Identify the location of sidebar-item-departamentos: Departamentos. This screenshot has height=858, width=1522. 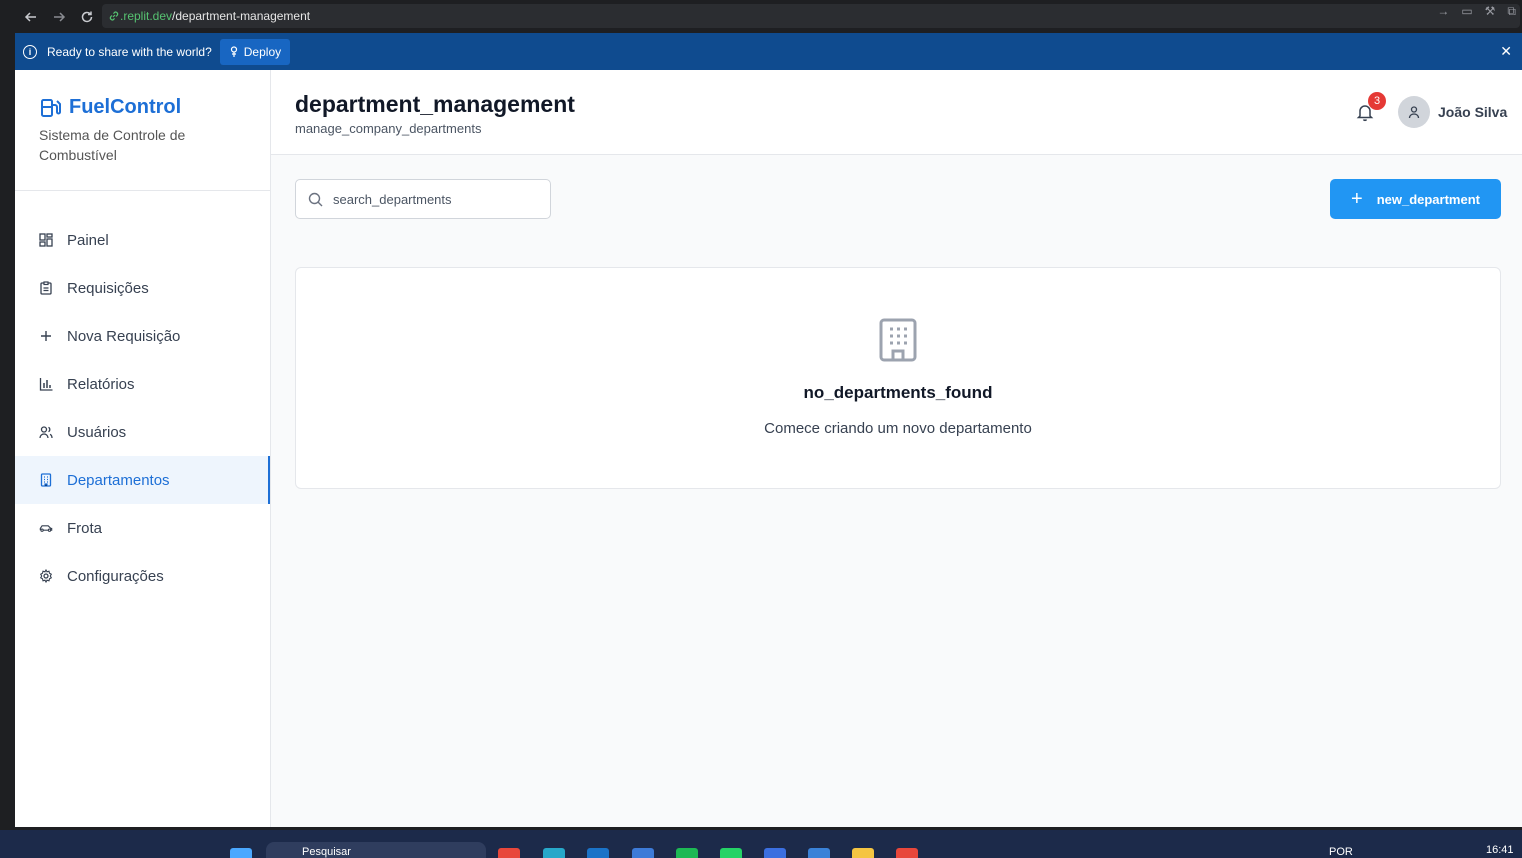
(142, 480).